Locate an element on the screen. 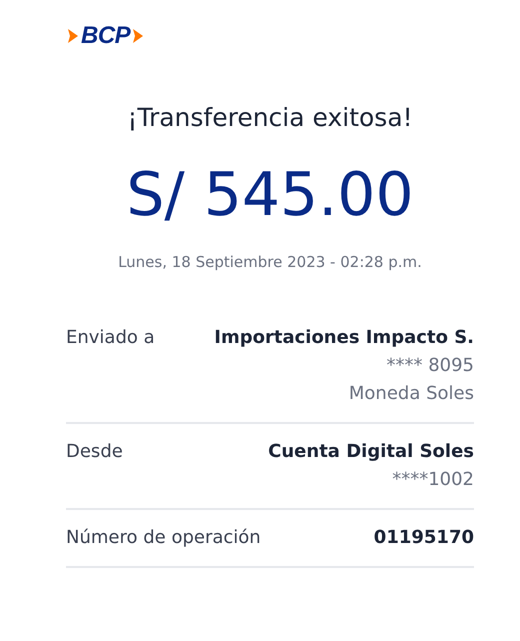 This screenshot has width=520, height=641. detail-label: Enviado a is located at coordinates (110, 338).